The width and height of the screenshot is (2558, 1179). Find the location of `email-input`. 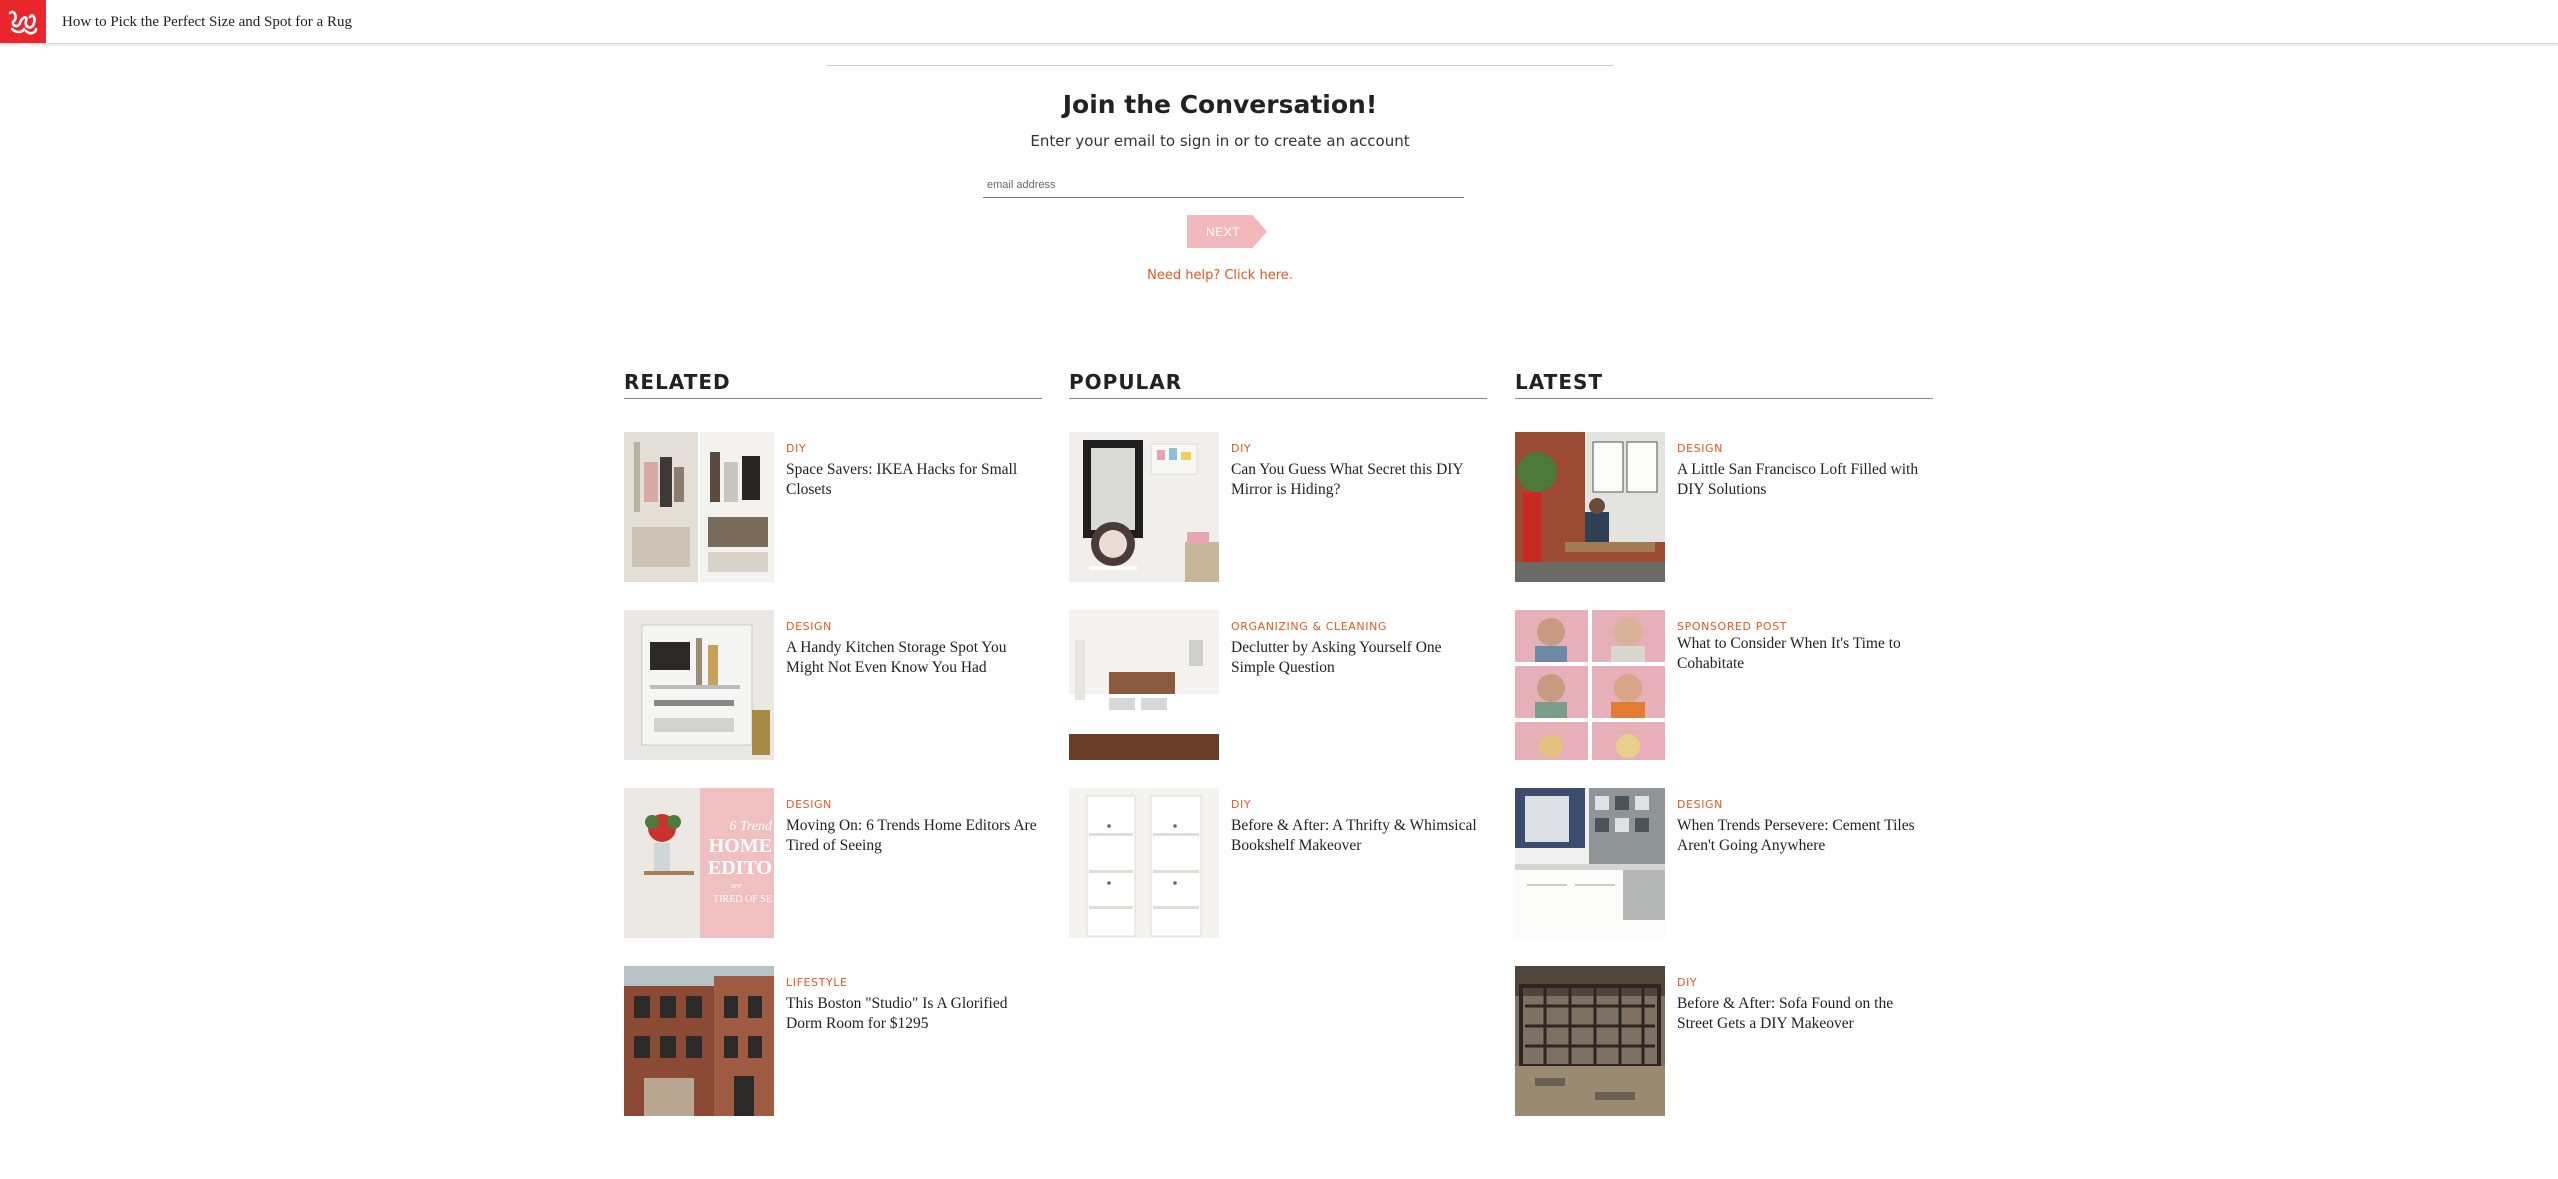

email-input is located at coordinates (1223, 185).